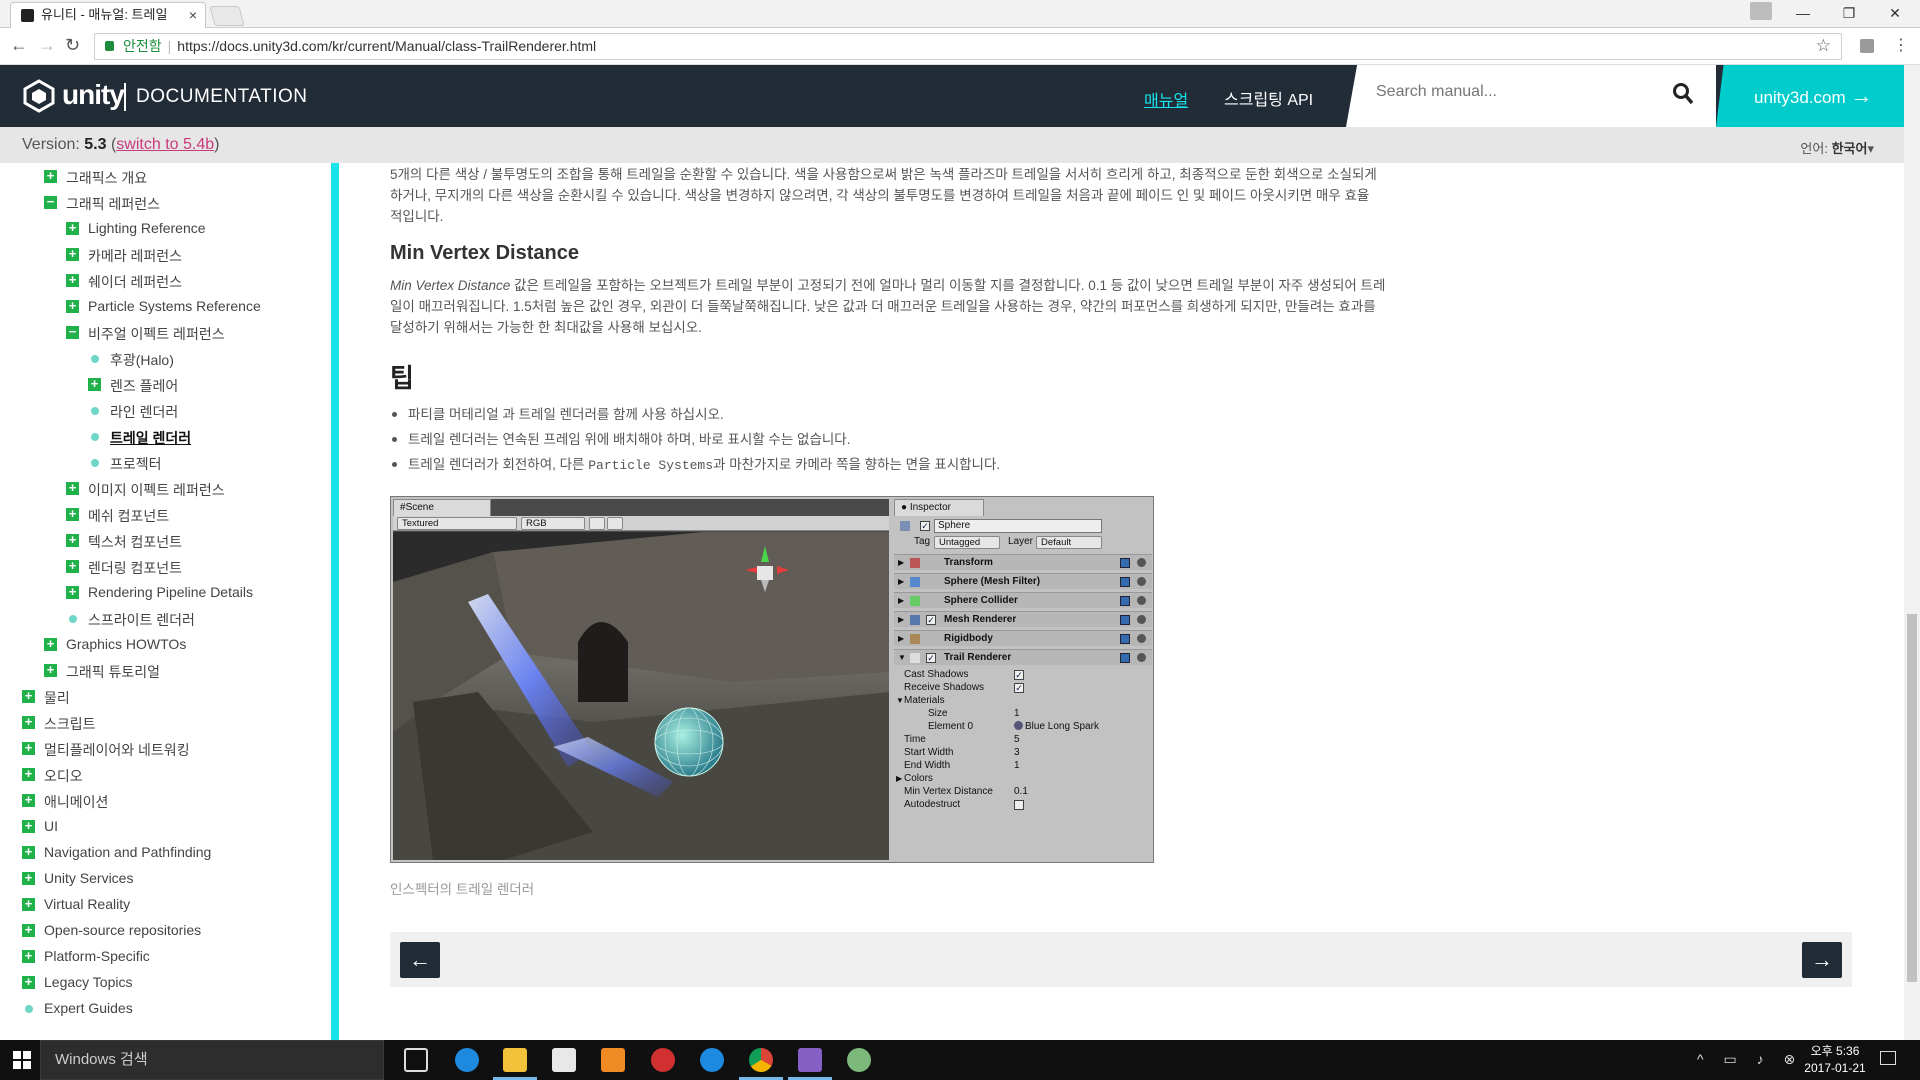 This screenshot has width=1920, height=1080. Describe the element at coordinates (40, 826) in the screenshot. I see `sidebar-item: + UI` at that location.